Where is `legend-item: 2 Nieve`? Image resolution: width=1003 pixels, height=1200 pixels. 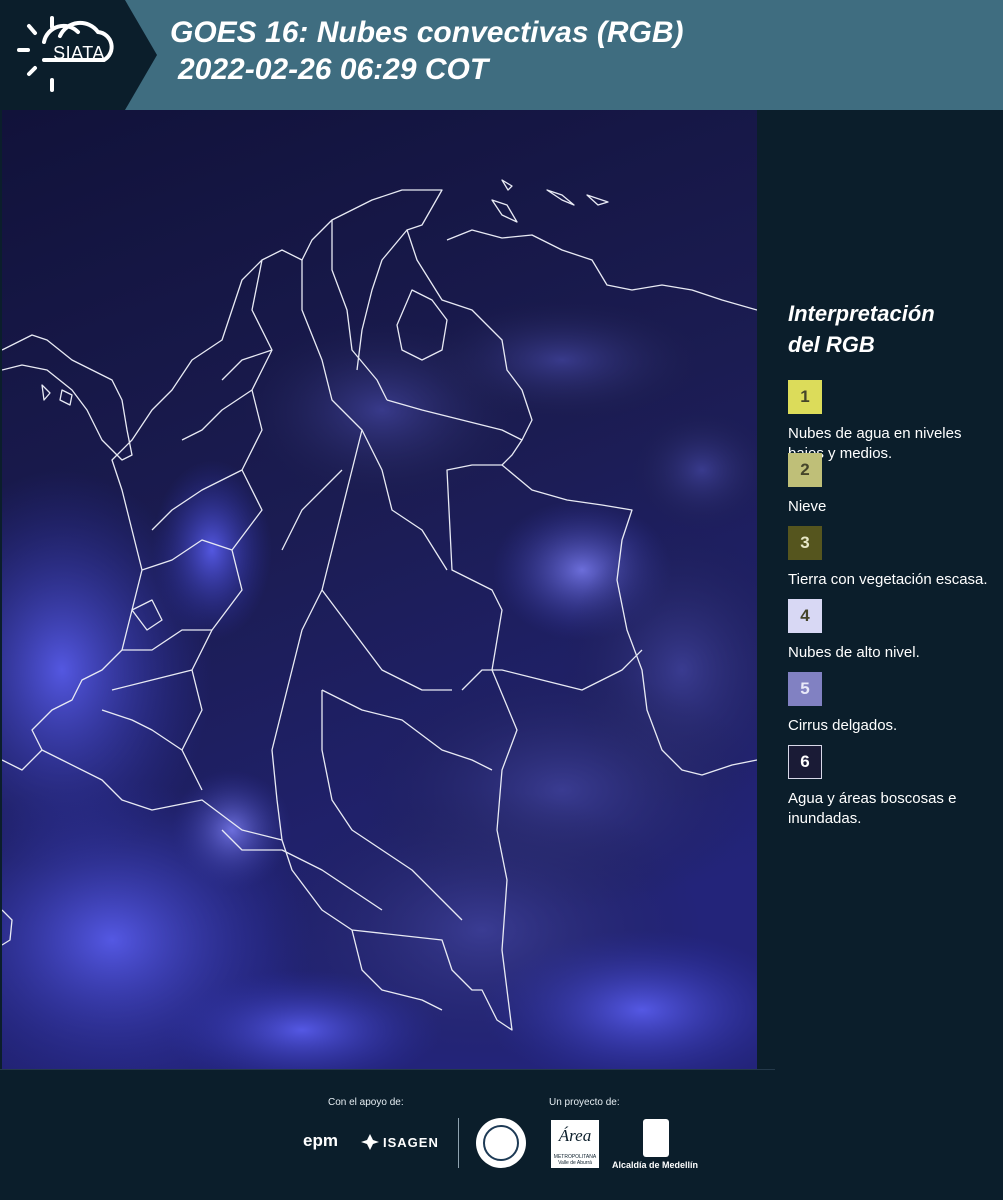 legend-item: 2 Nieve is located at coordinates (890, 489).